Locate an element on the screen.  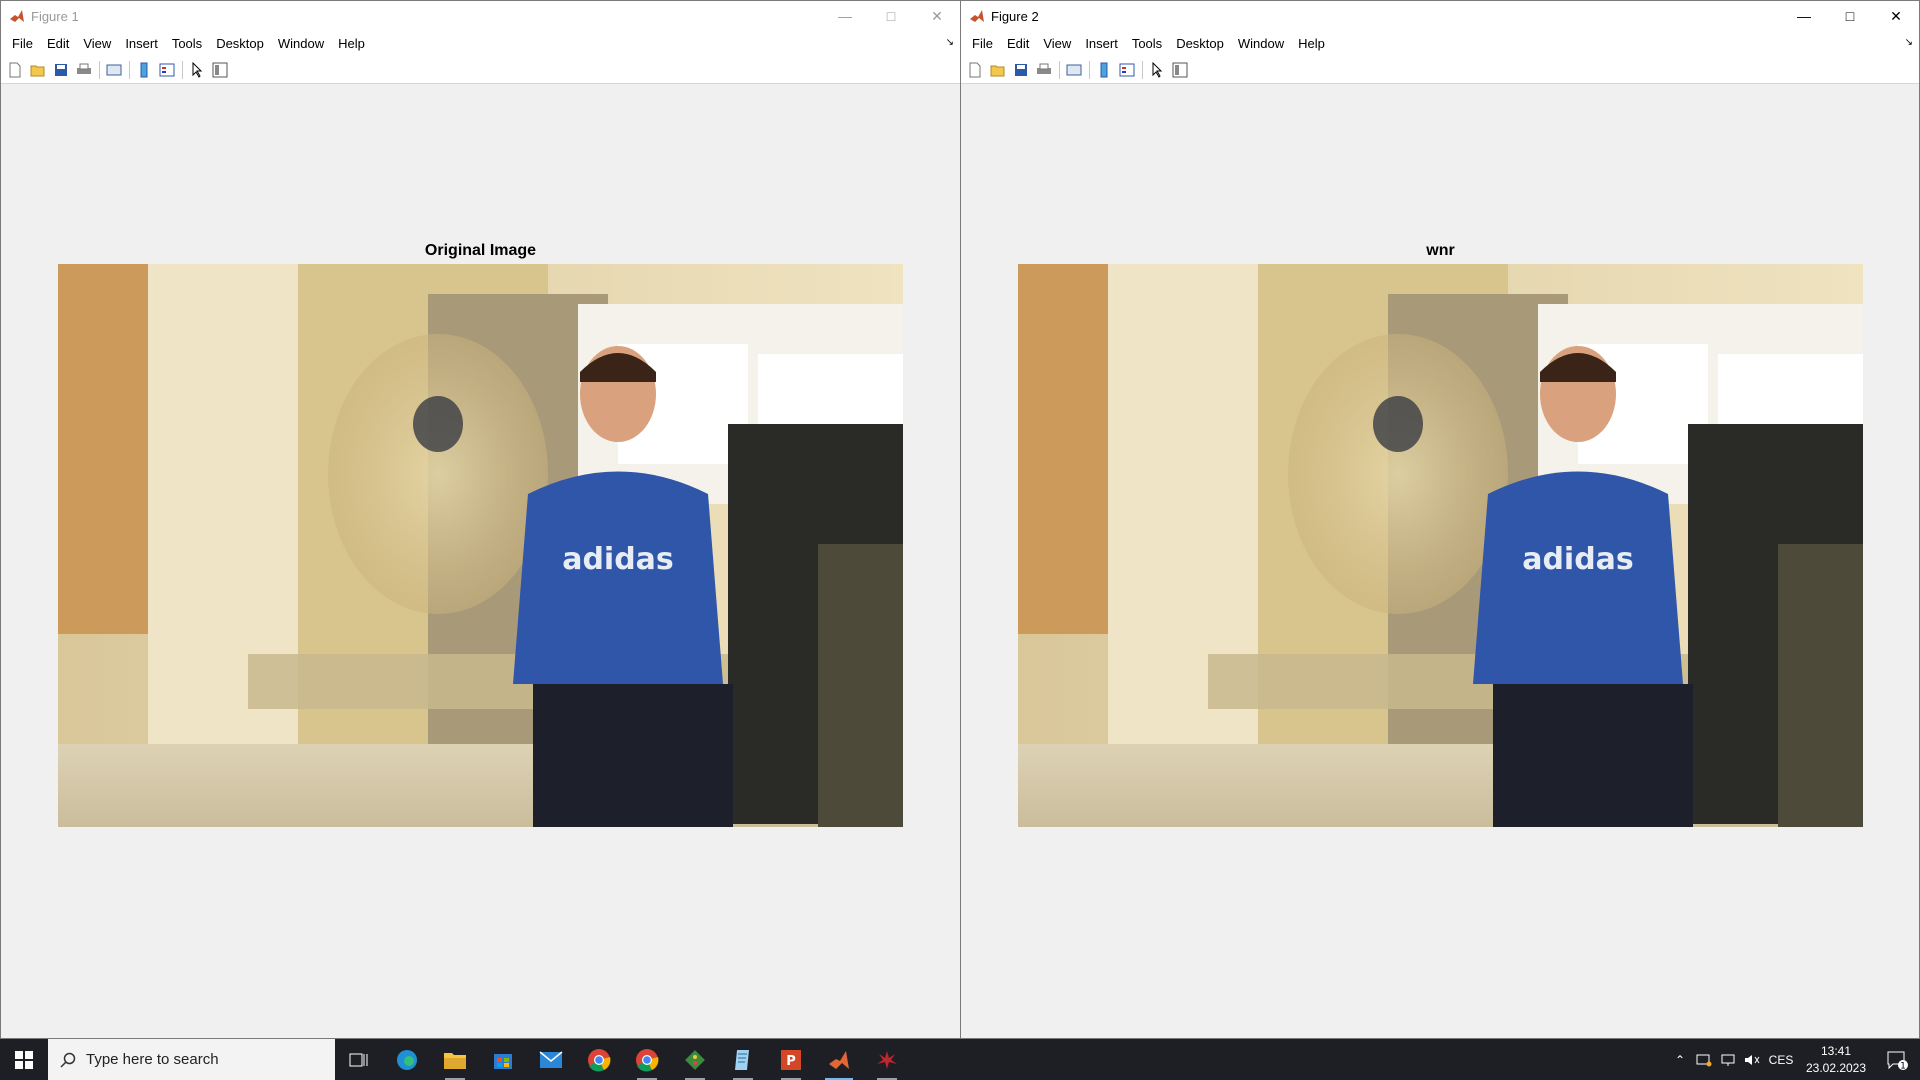
svg-text: P is located at coordinates (791, 1061).